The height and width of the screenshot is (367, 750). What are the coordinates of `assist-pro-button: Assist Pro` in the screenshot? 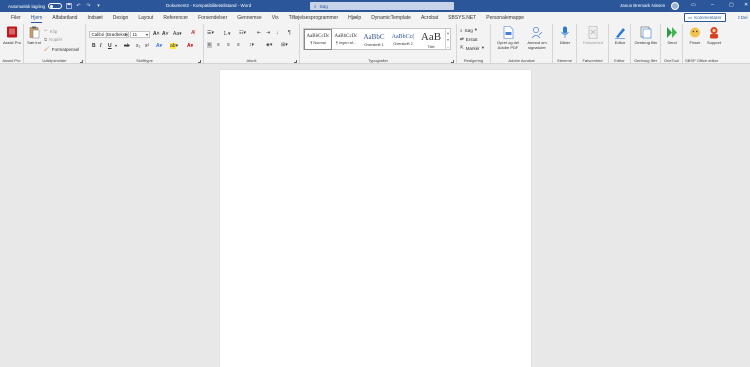 It's located at (12, 35).